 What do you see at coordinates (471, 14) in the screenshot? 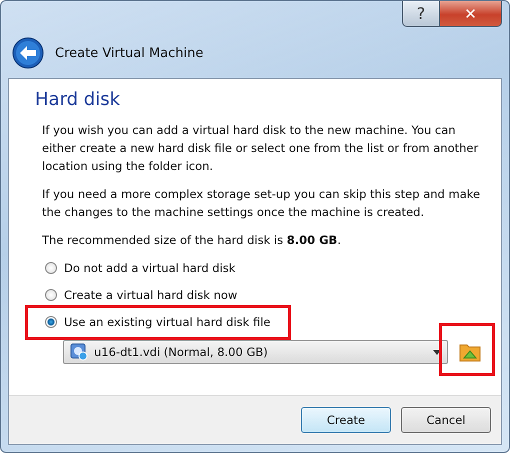
I see `close-button: ✕` at bounding box center [471, 14].